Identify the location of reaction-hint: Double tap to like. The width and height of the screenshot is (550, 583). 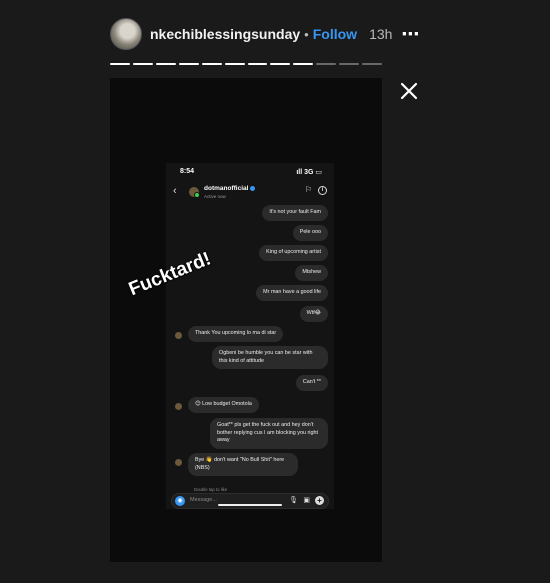
(211, 489).